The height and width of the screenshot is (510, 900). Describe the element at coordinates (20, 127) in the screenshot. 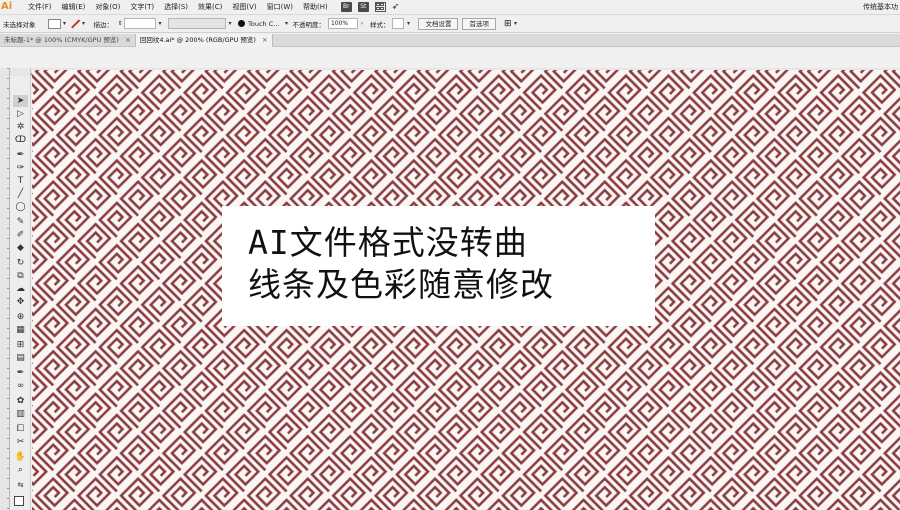

I see `magic-wand-tool-icon: ✲` at that location.